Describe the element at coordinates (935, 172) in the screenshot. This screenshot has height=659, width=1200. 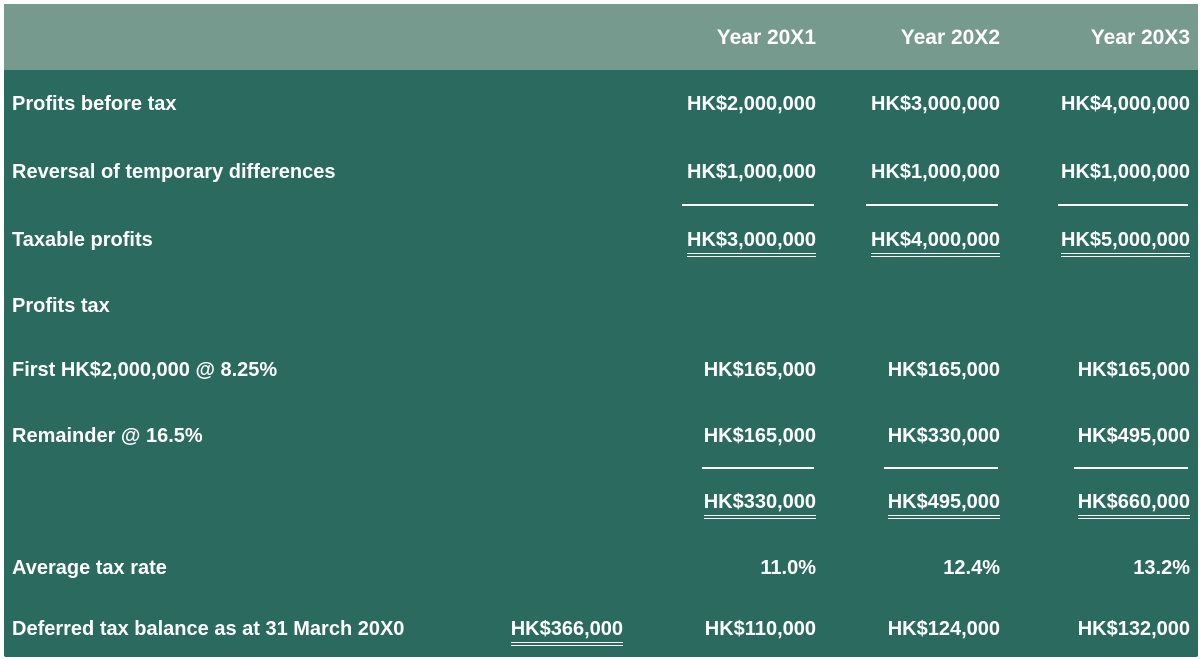
I see `value-20x2: HK$1,000,000` at that location.